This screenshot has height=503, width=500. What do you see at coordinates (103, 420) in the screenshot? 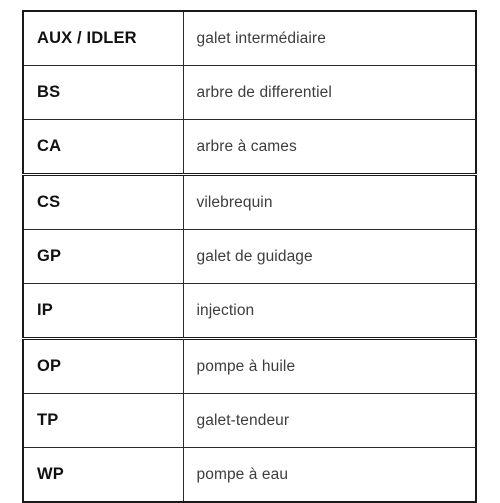
I see `abbreviation-code-cell: TP` at bounding box center [103, 420].